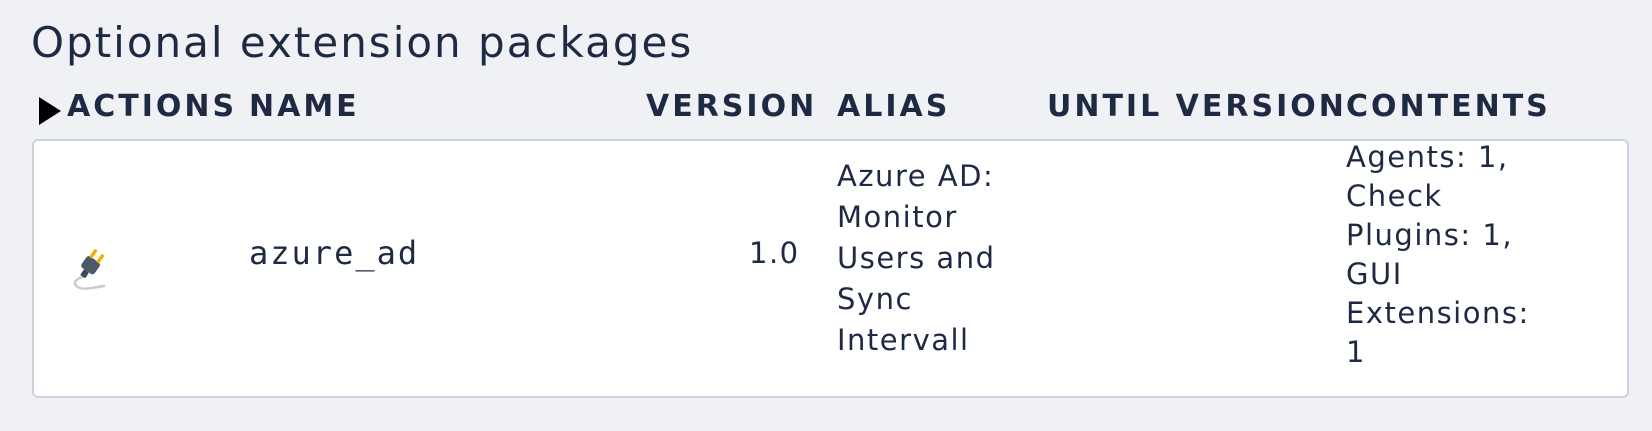 The width and height of the screenshot is (1652, 431). What do you see at coordinates (875, 299) in the screenshot?
I see `alias-line: Sync` at bounding box center [875, 299].